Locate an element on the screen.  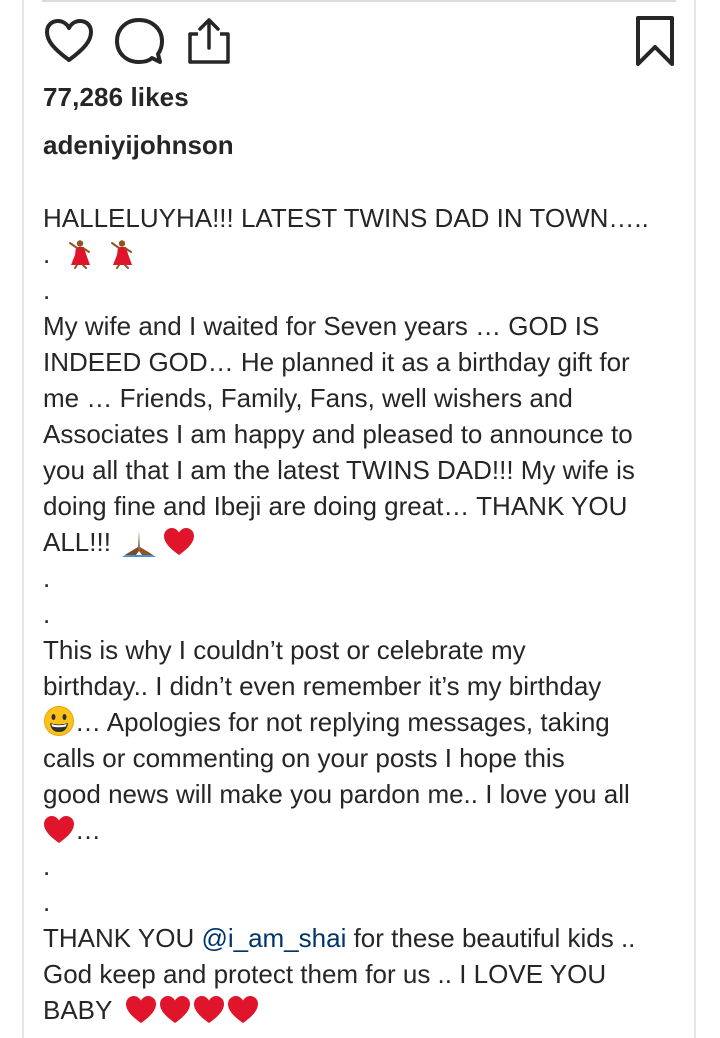
mention-link: @i_am_shai is located at coordinates (273, 938).